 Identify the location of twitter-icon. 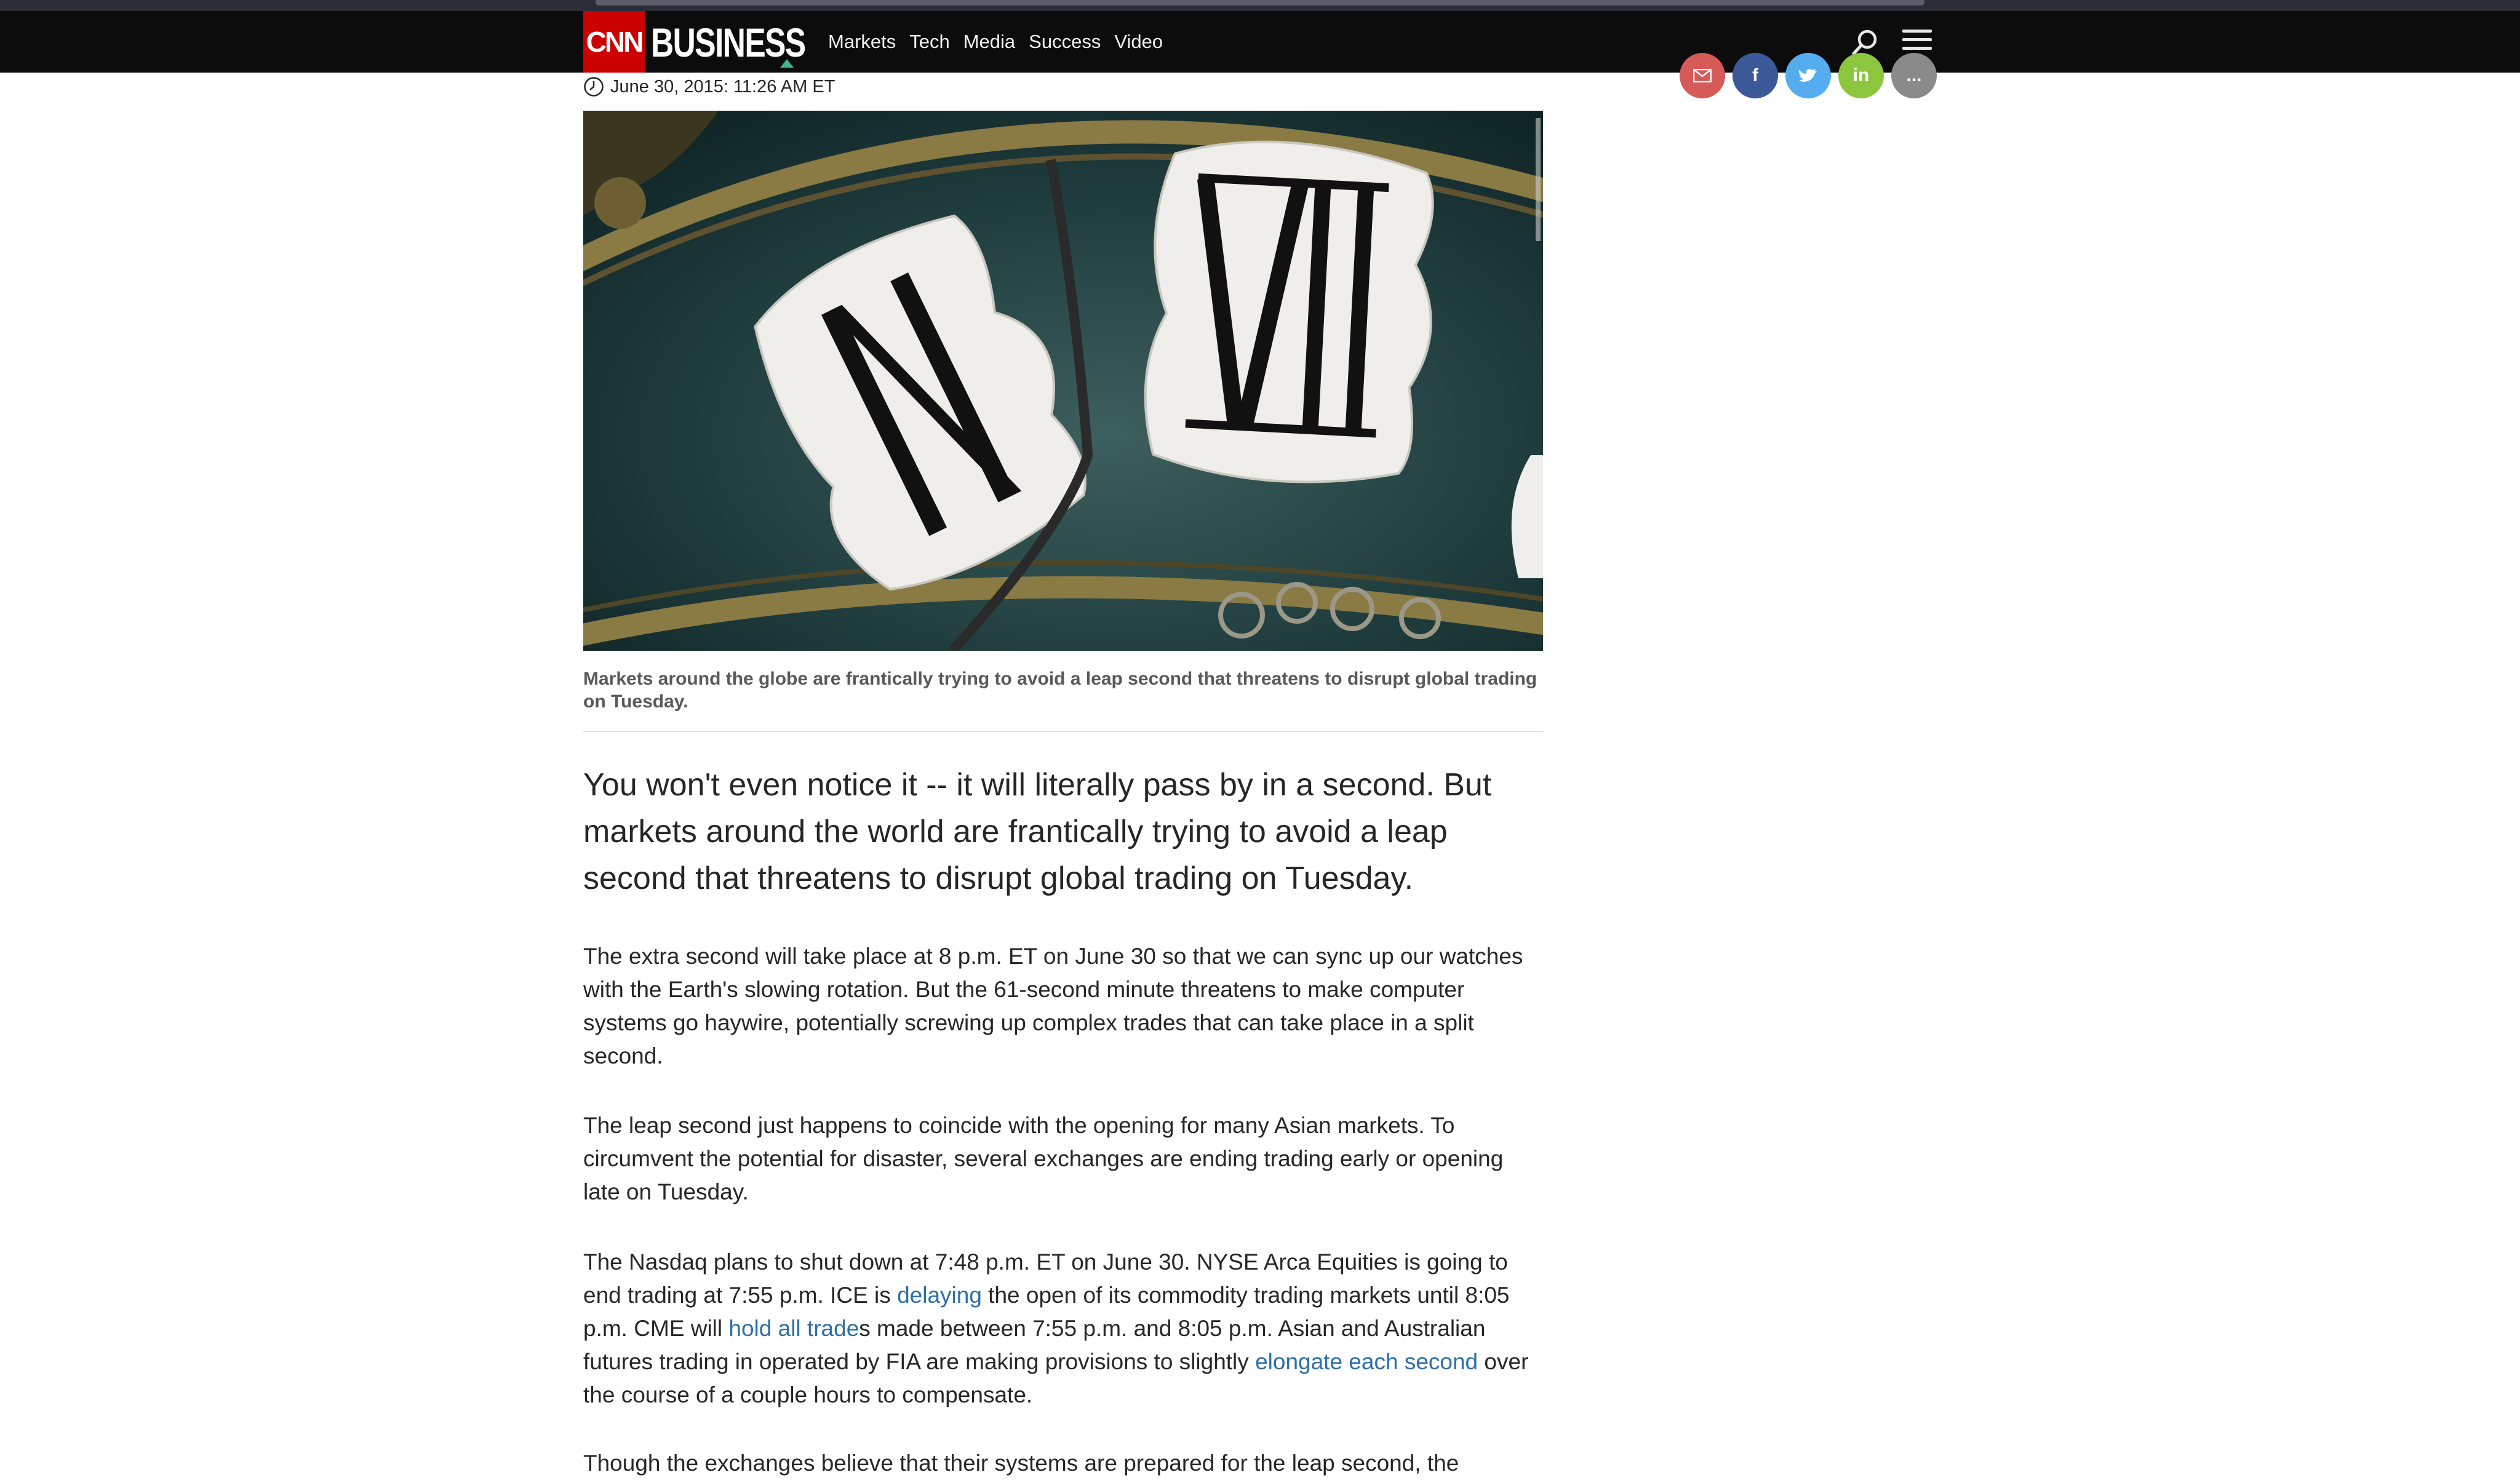
(1807, 75).